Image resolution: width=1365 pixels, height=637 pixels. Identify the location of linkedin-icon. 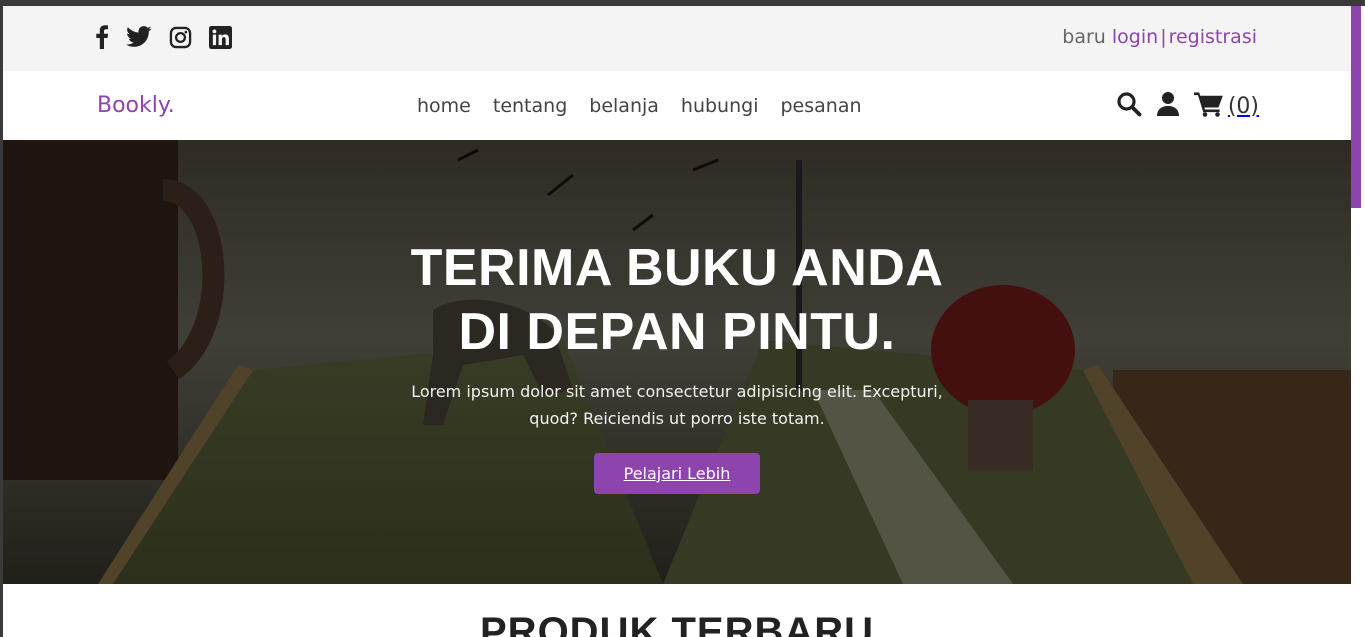
(220, 37).